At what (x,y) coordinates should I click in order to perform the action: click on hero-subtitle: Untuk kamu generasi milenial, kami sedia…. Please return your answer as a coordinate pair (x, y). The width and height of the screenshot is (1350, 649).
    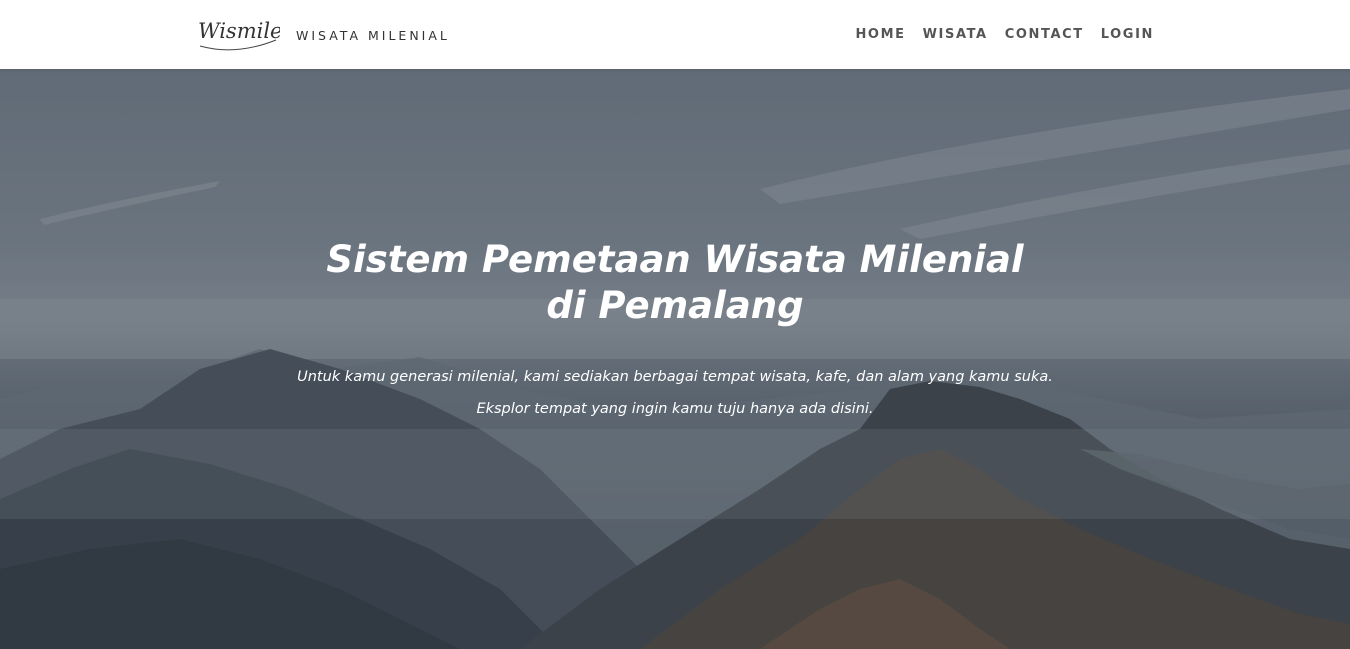
    Looking at the image, I should click on (675, 393).